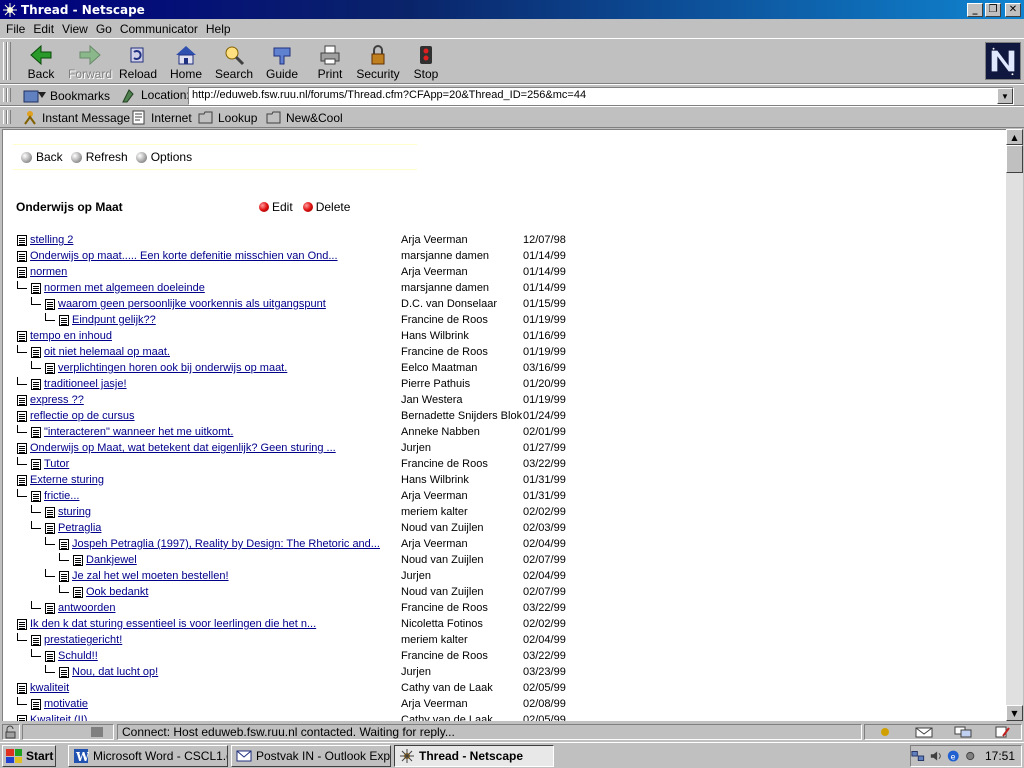 The height and width of the screenshot is (768, 1024). I want to click on thread-post-row: antwoorden Francine de Roos 03/22/99, so click(298, 609).